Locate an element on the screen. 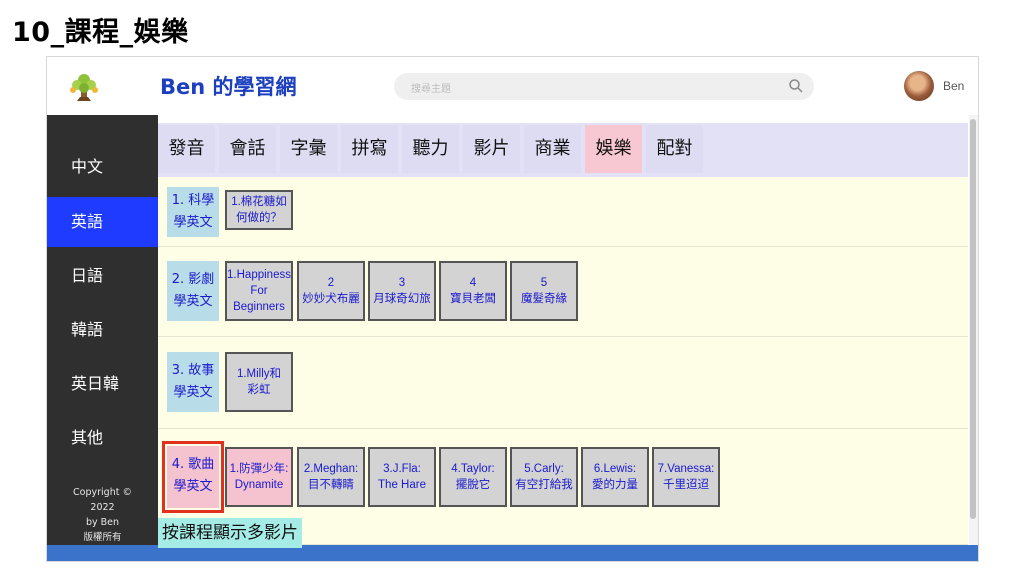  video-button: 1.防彈少年: Dynamite is located at coordinates (259, 477).